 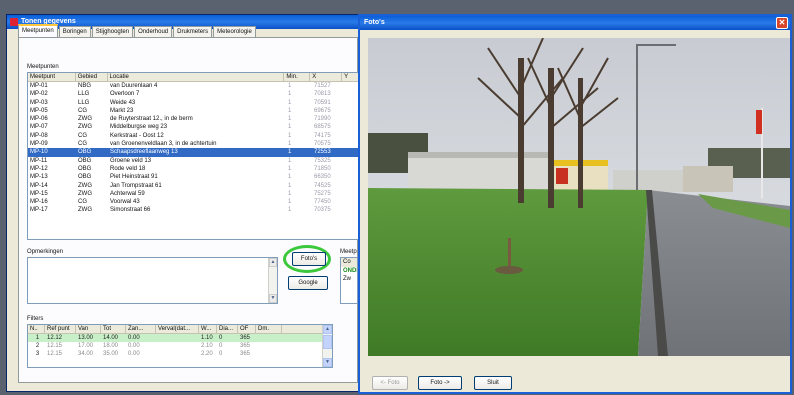 What do you see at coordinates (153, 31) in the screenshot?
I see `tab-onderhoud: Onderhoud` at bounding box center [153, 31].